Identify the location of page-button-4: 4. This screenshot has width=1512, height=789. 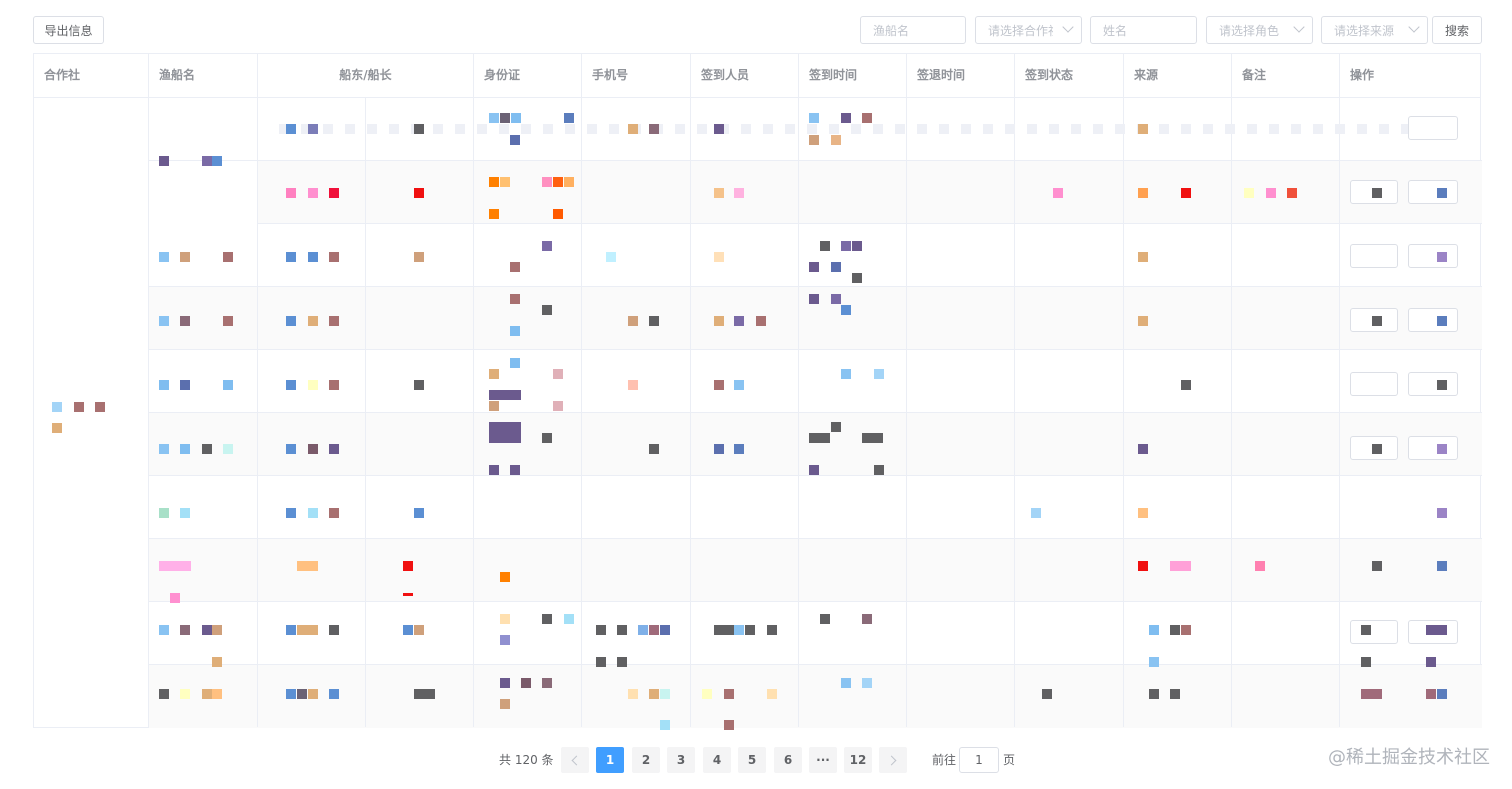
(717, 760).